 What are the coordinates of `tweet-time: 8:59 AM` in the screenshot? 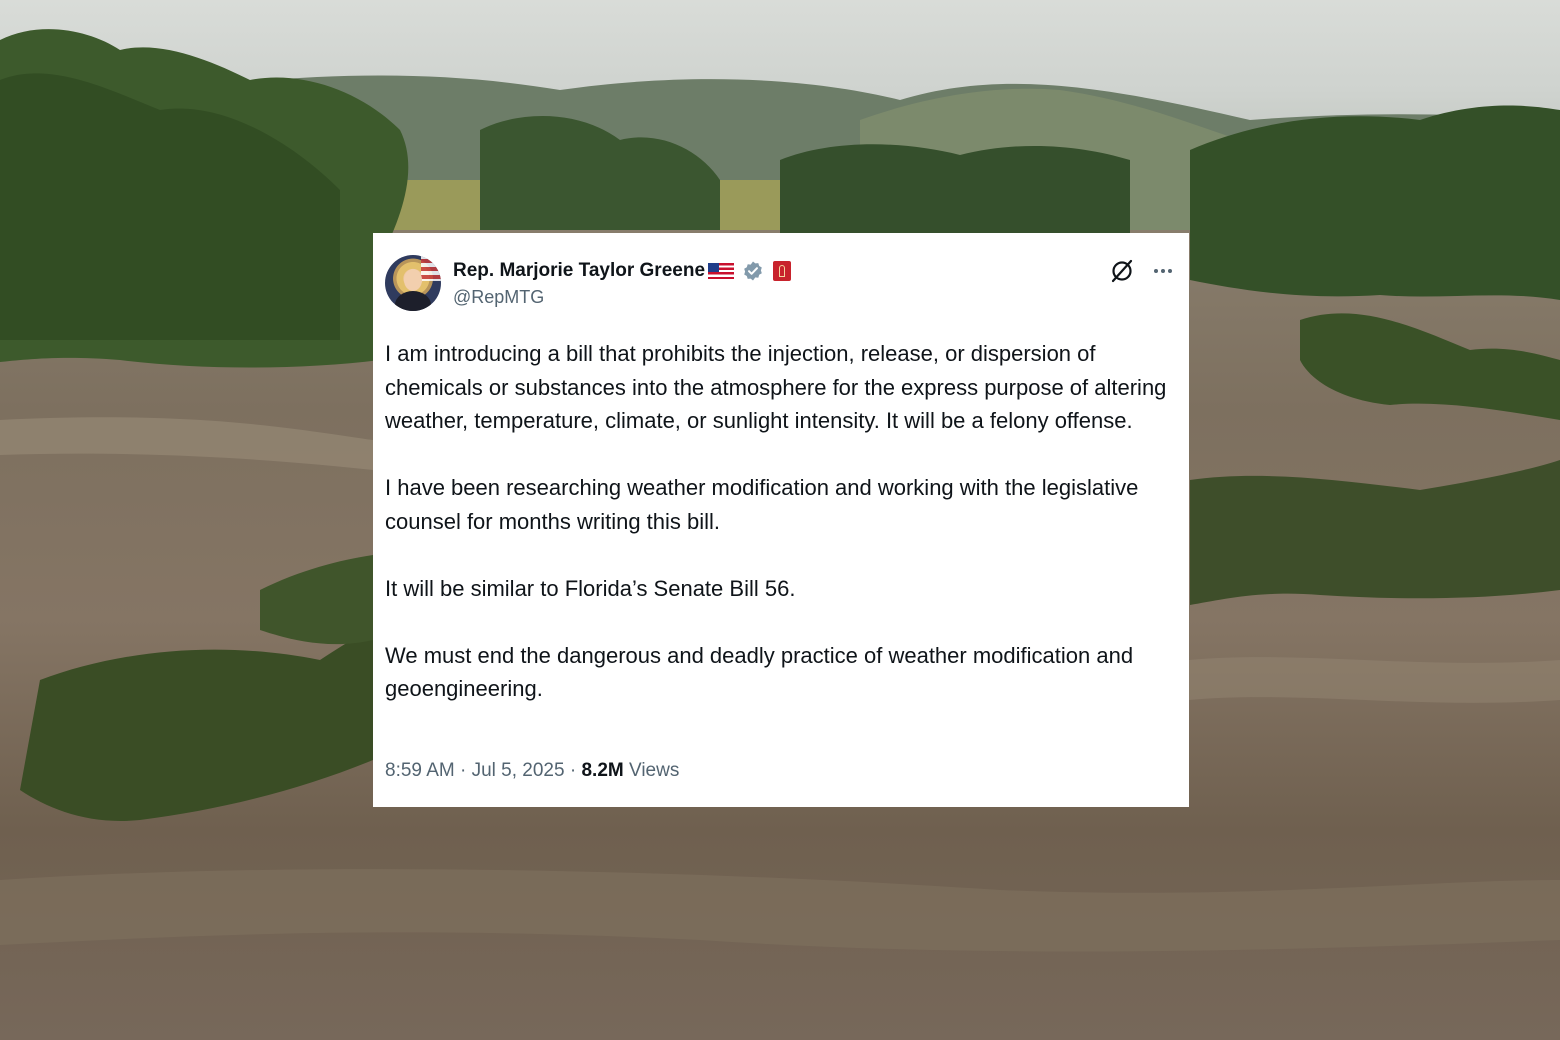 It's located at (420, 770).